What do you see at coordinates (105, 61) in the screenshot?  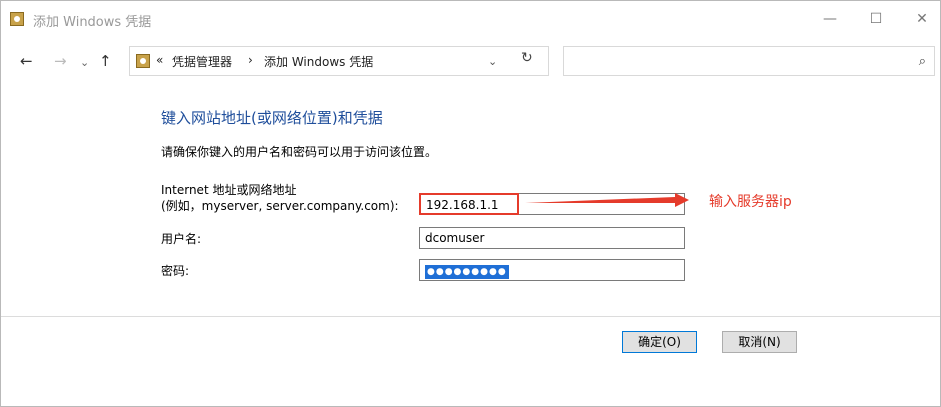 I see `up-button: ↑` at bounding box center [105, 61].